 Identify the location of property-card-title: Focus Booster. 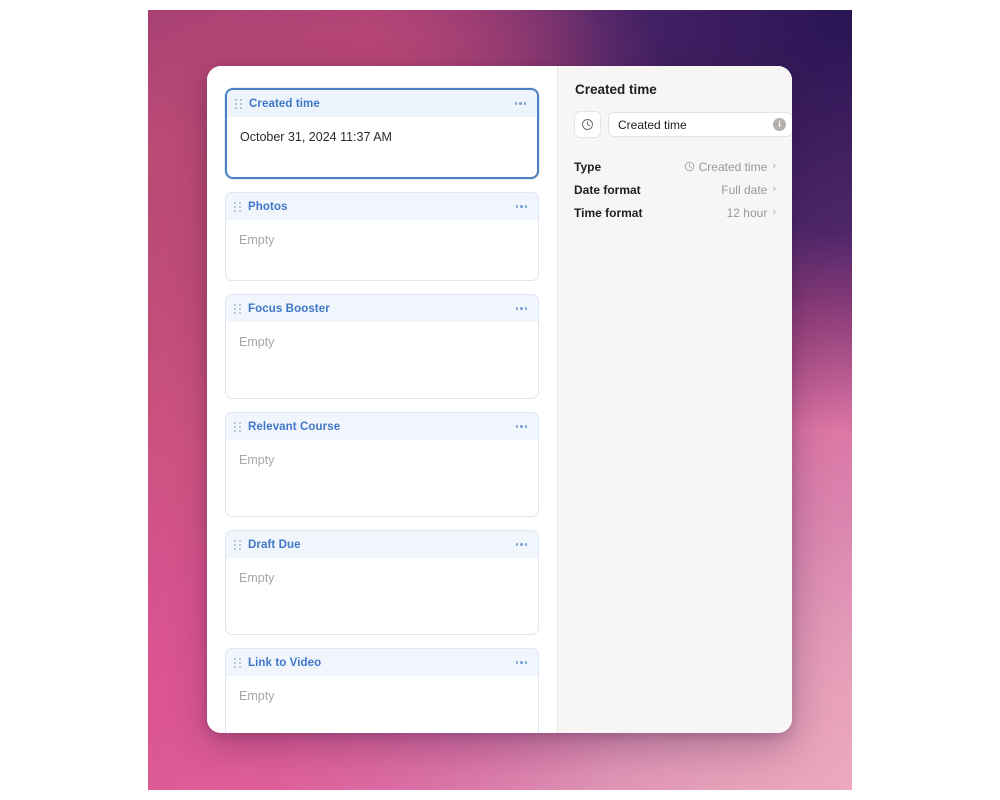
(289, 308).